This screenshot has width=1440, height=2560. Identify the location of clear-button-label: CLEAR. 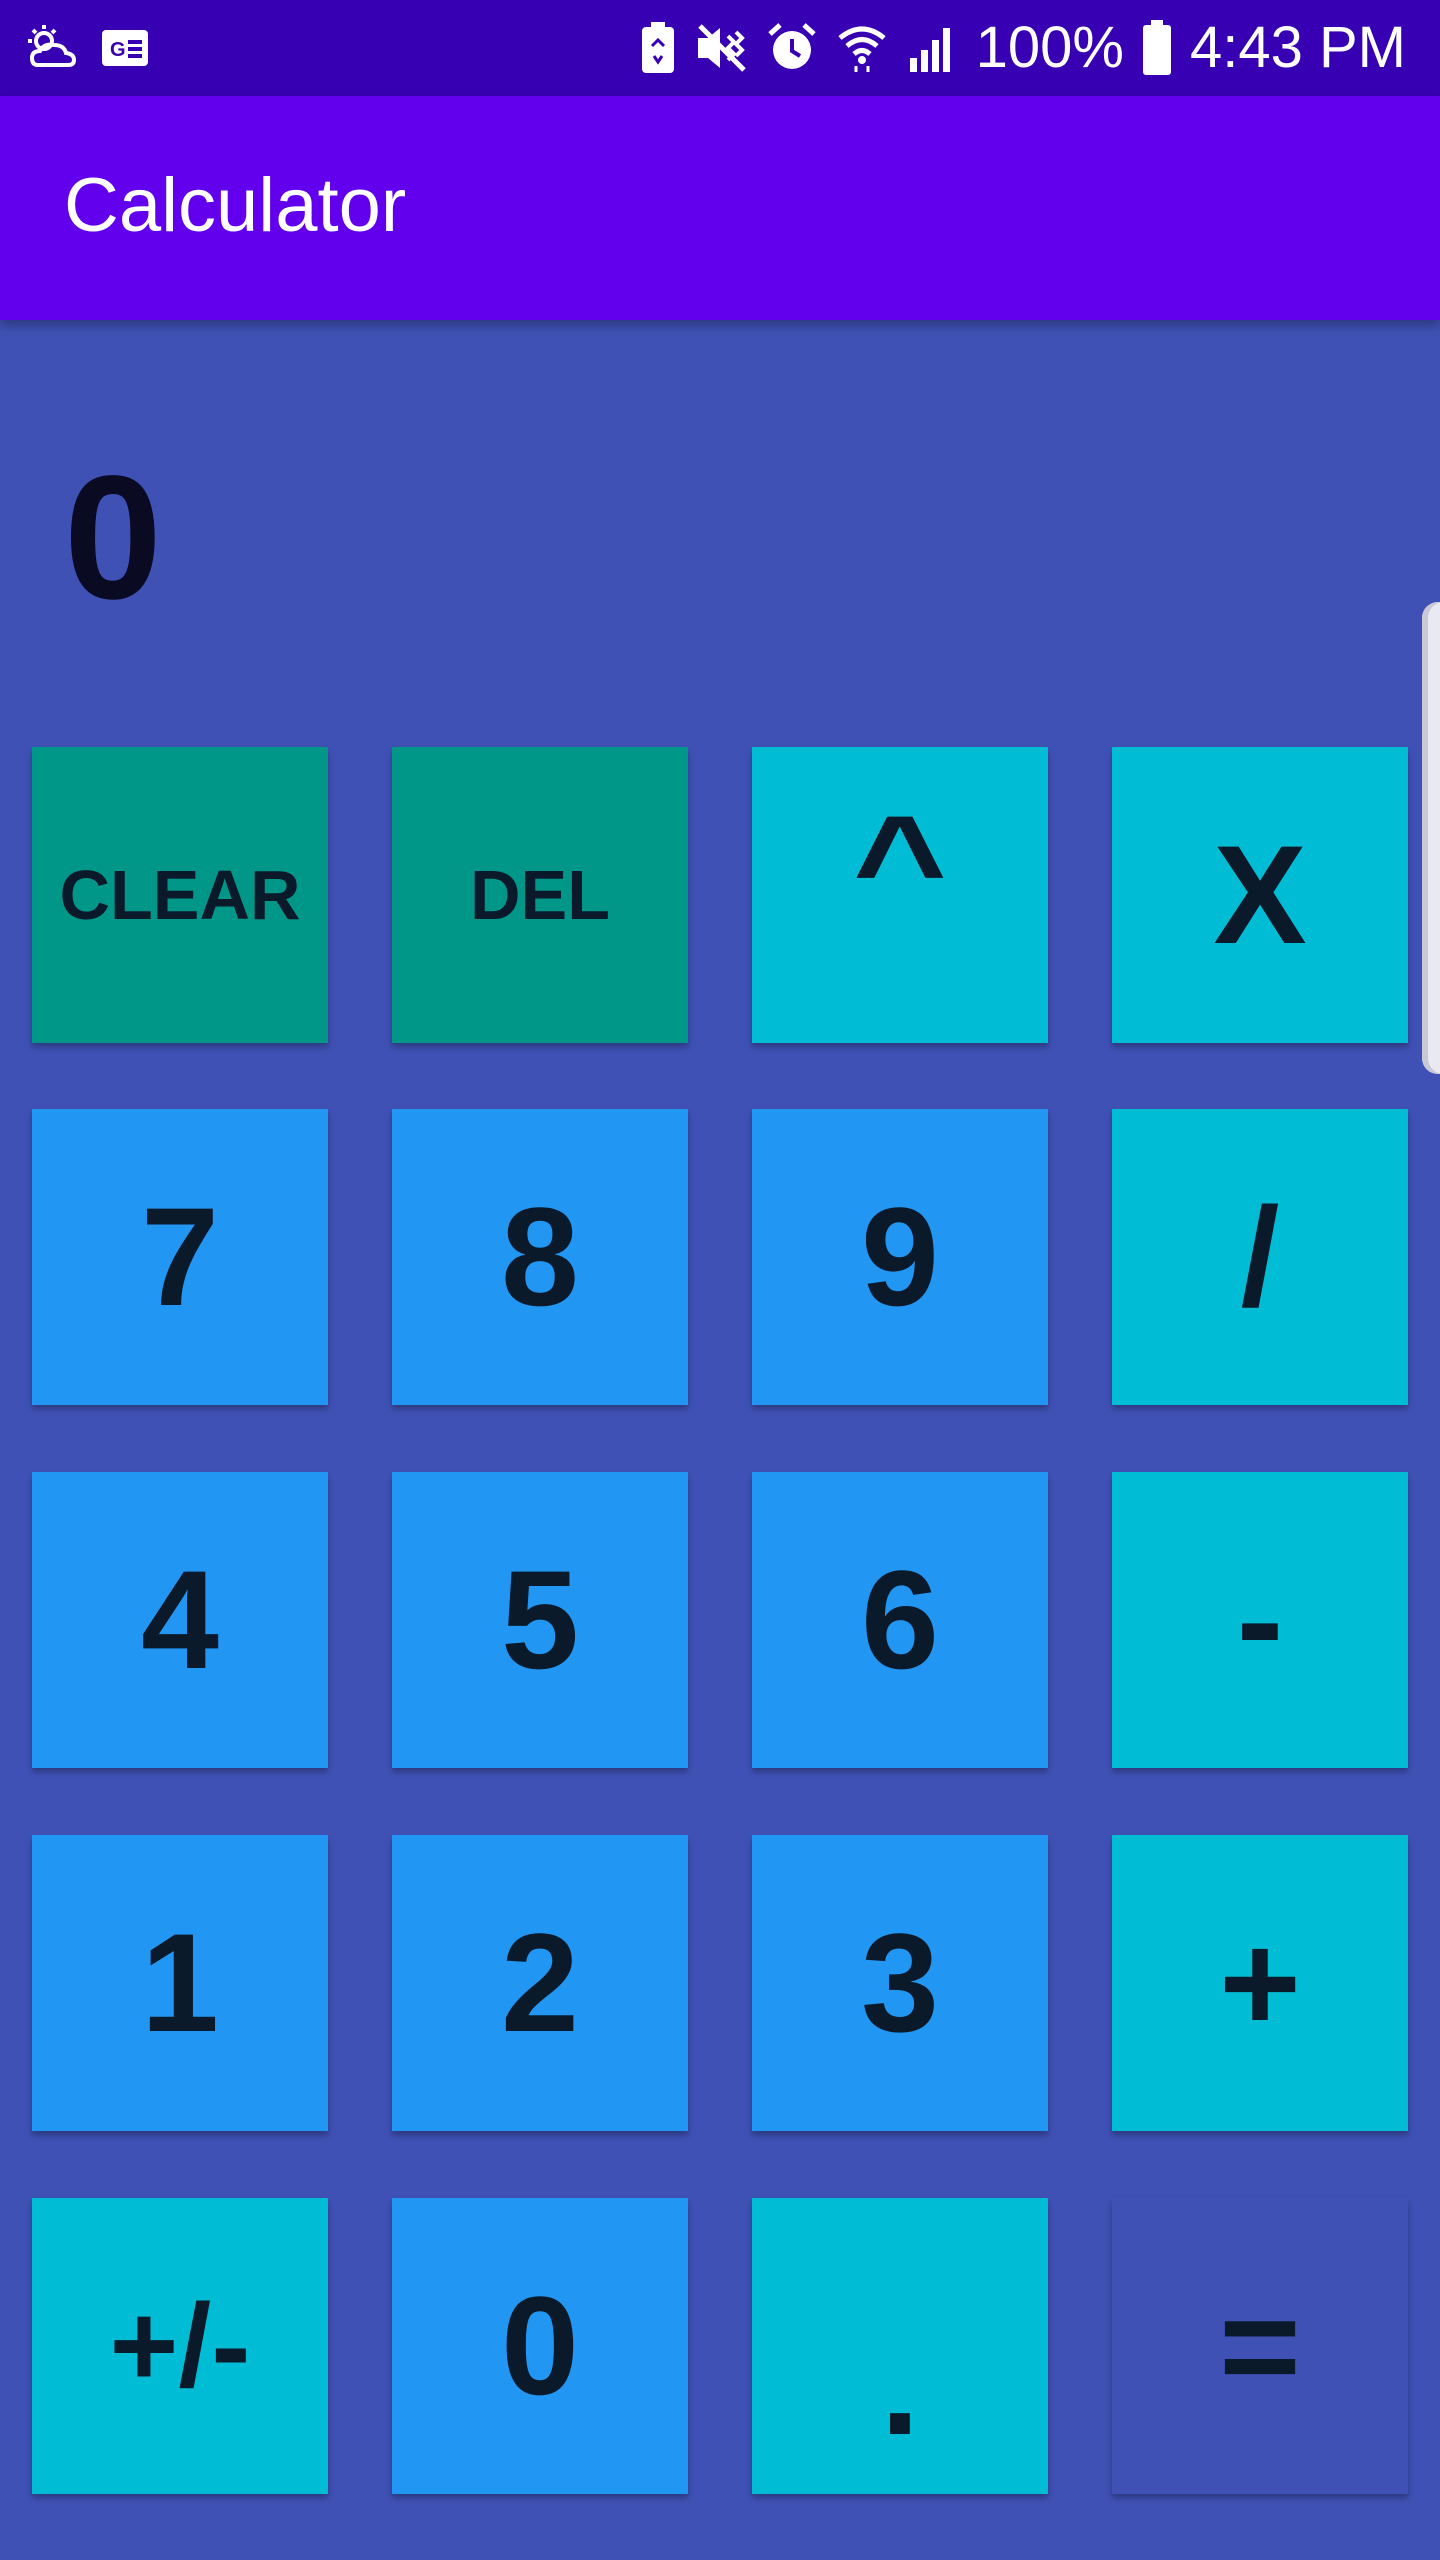
(180, 895).